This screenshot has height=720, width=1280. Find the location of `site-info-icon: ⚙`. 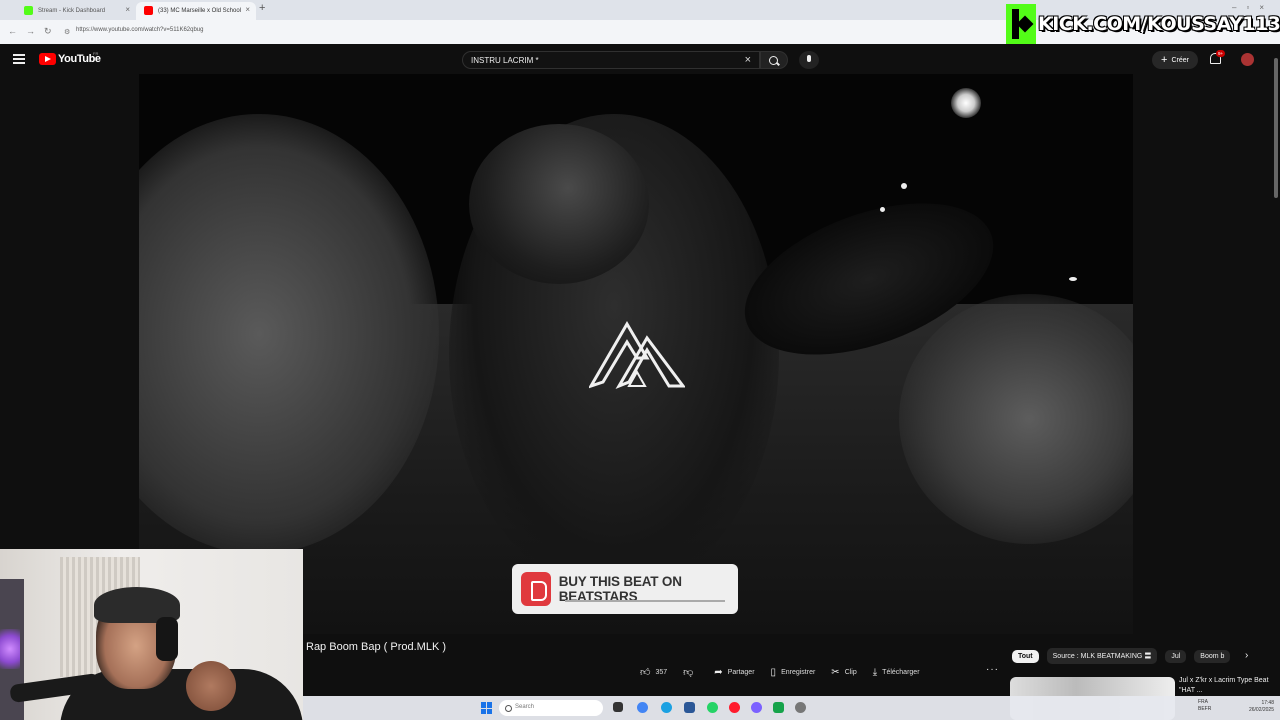

site-info-icon: ⚙ is located at coordinates (67, 32).